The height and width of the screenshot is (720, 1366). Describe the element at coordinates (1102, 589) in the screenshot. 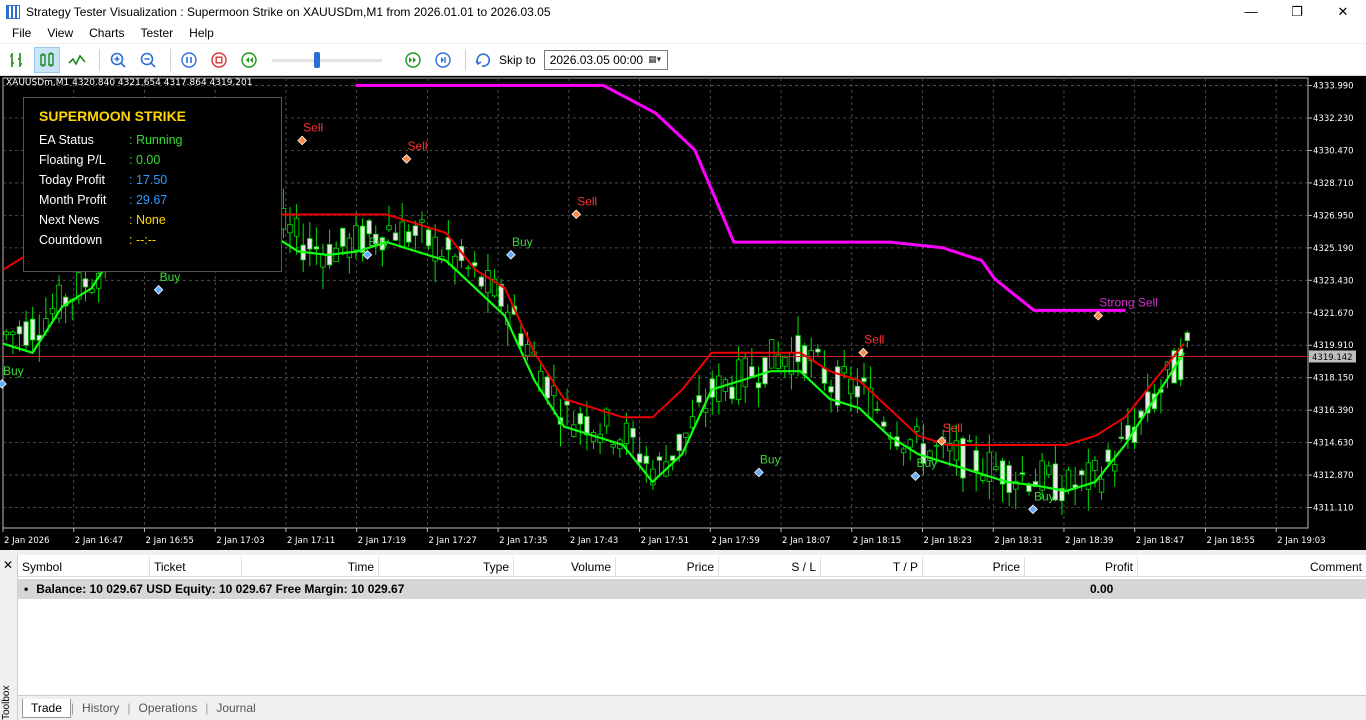

I see `balance-profit: 0.00` at that location.